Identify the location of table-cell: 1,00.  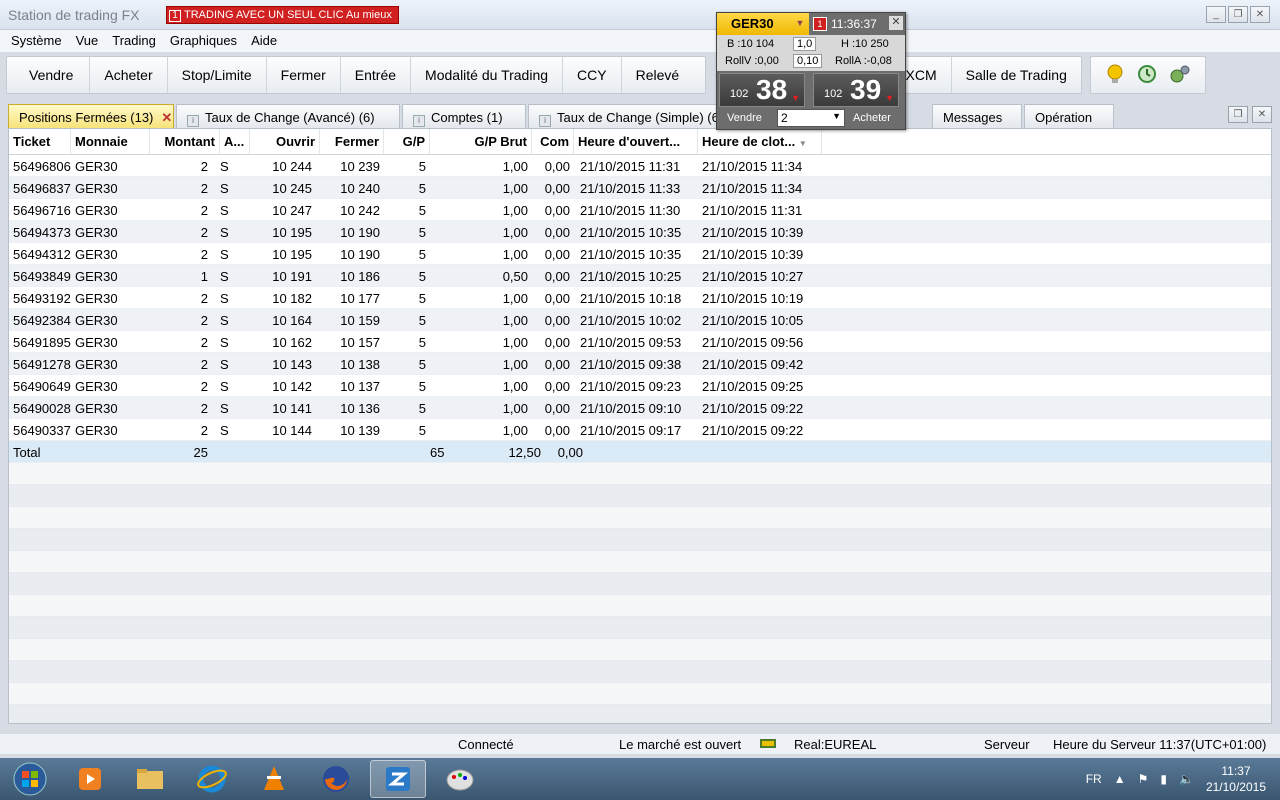
(515, 408).